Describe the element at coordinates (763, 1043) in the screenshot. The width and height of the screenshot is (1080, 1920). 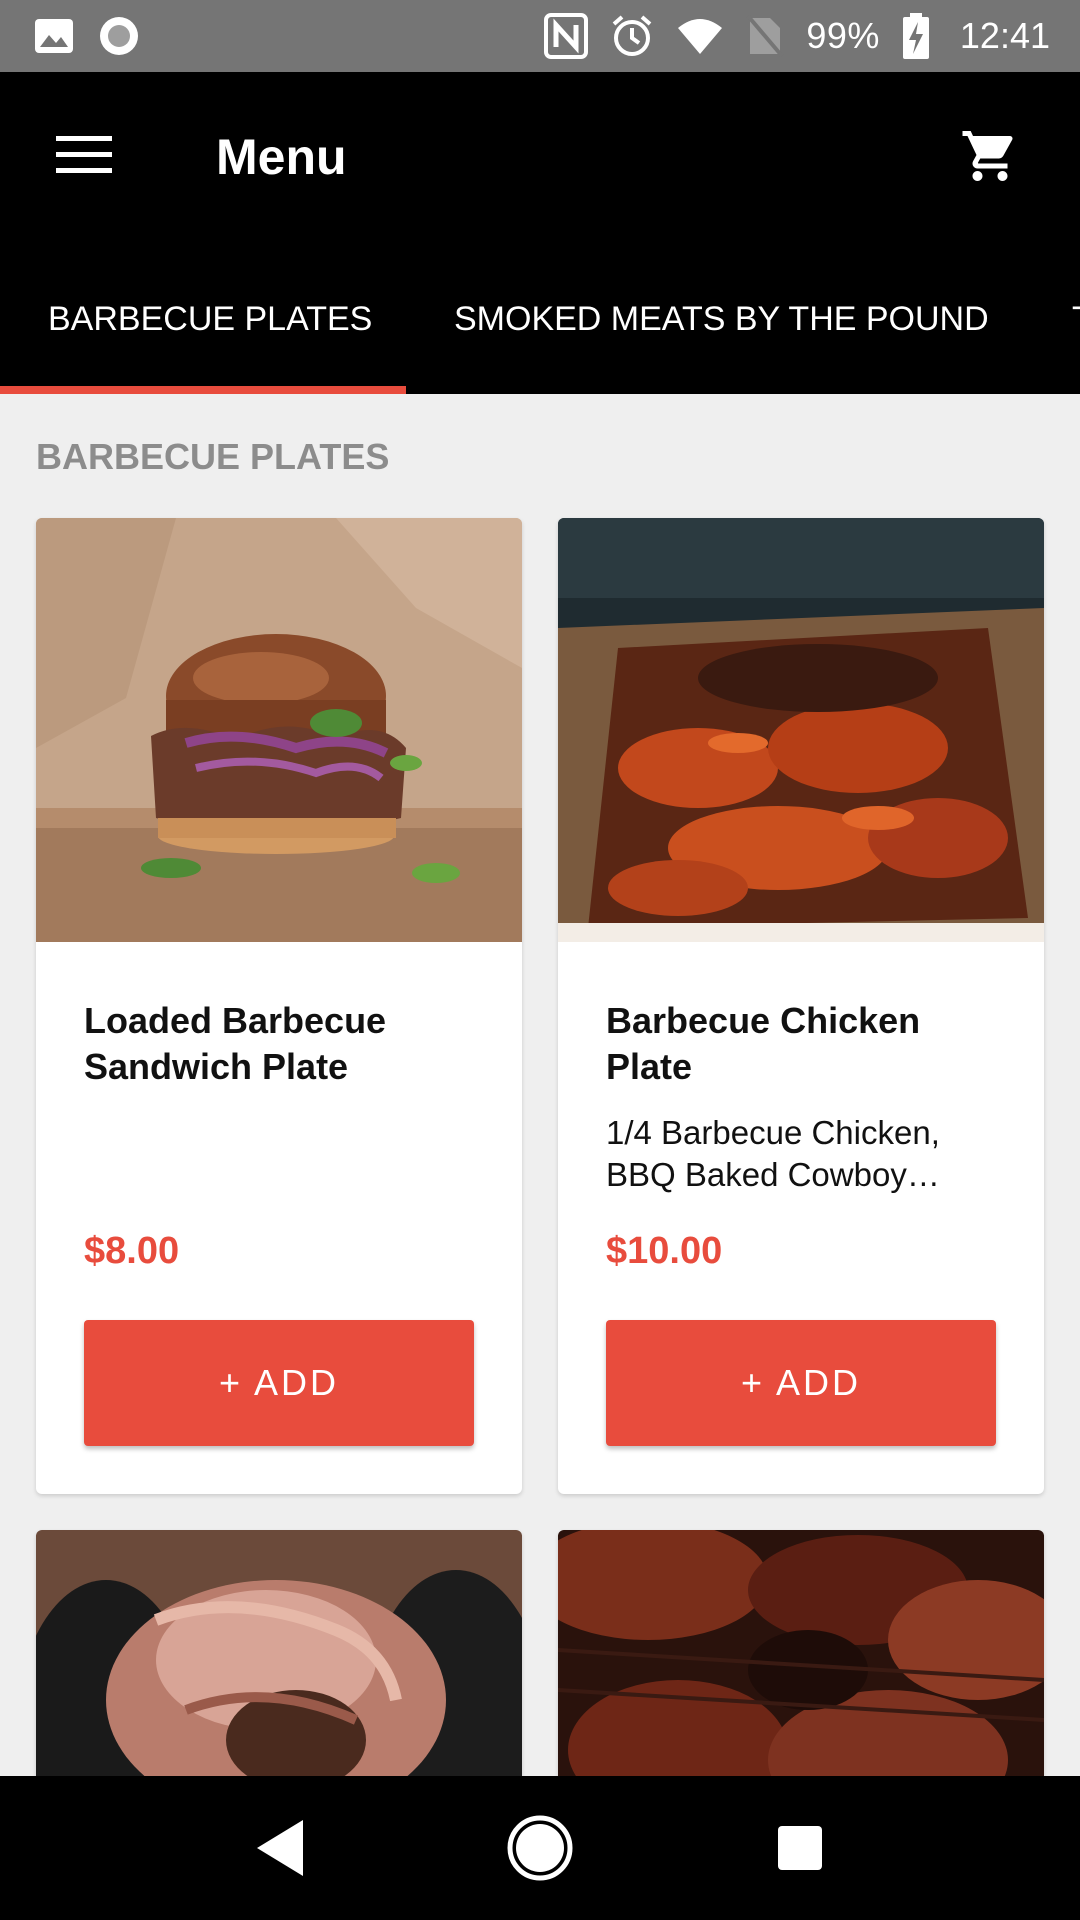
I see `item-name: Barbecue Chicken Plate` at that location.